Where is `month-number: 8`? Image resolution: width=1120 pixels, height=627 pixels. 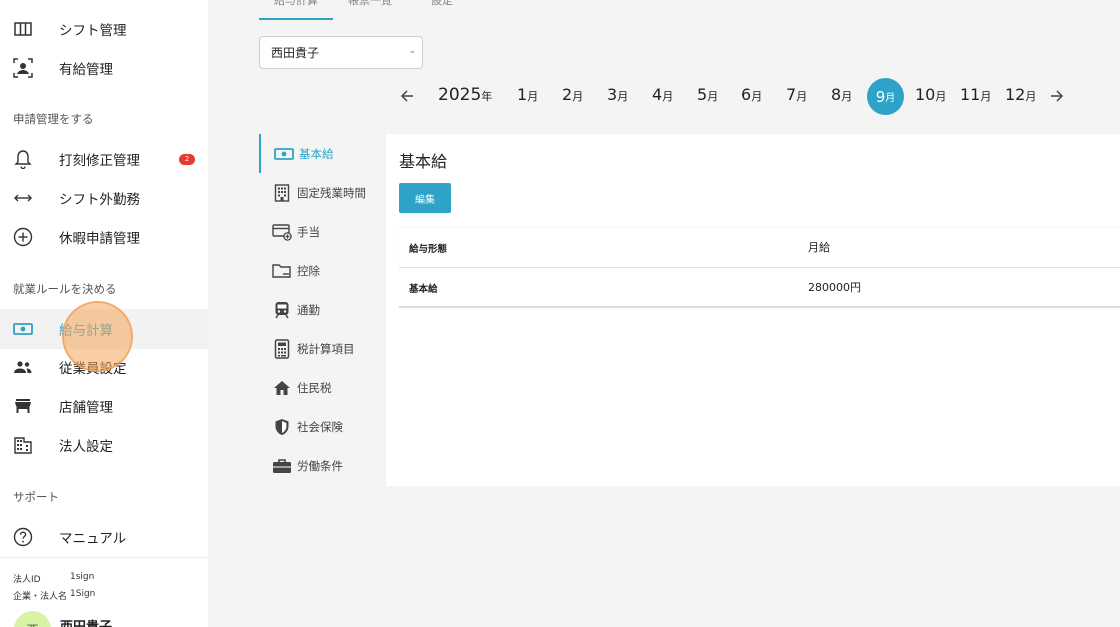
month-number: 8 is located at coordinates (836, 94).